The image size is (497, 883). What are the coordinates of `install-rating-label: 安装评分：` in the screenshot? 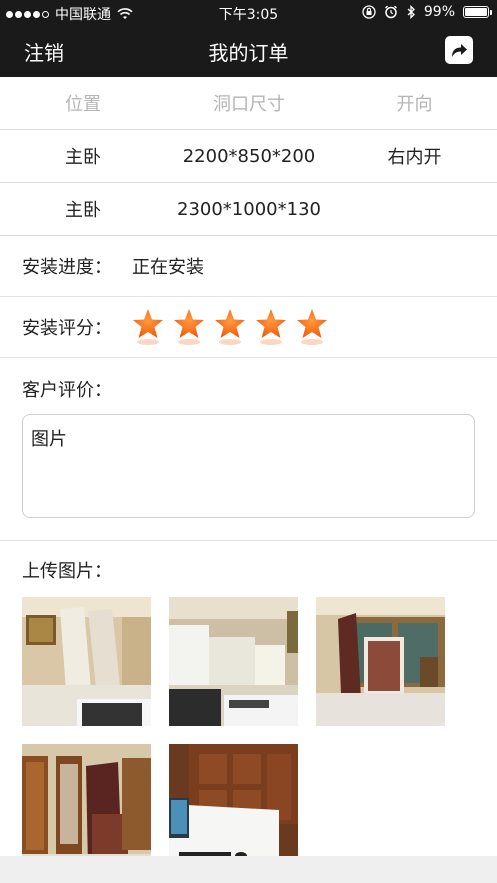 It's located at (67, 328).